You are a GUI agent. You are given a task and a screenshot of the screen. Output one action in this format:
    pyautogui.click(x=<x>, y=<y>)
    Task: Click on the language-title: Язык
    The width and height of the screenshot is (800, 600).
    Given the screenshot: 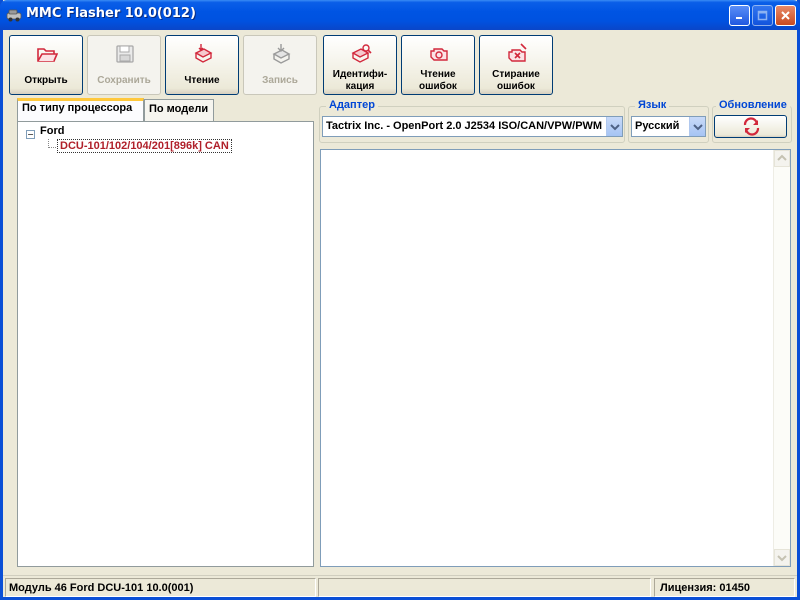 What is the action you would take?
    pyautogui.click(x=652, y=105)
    